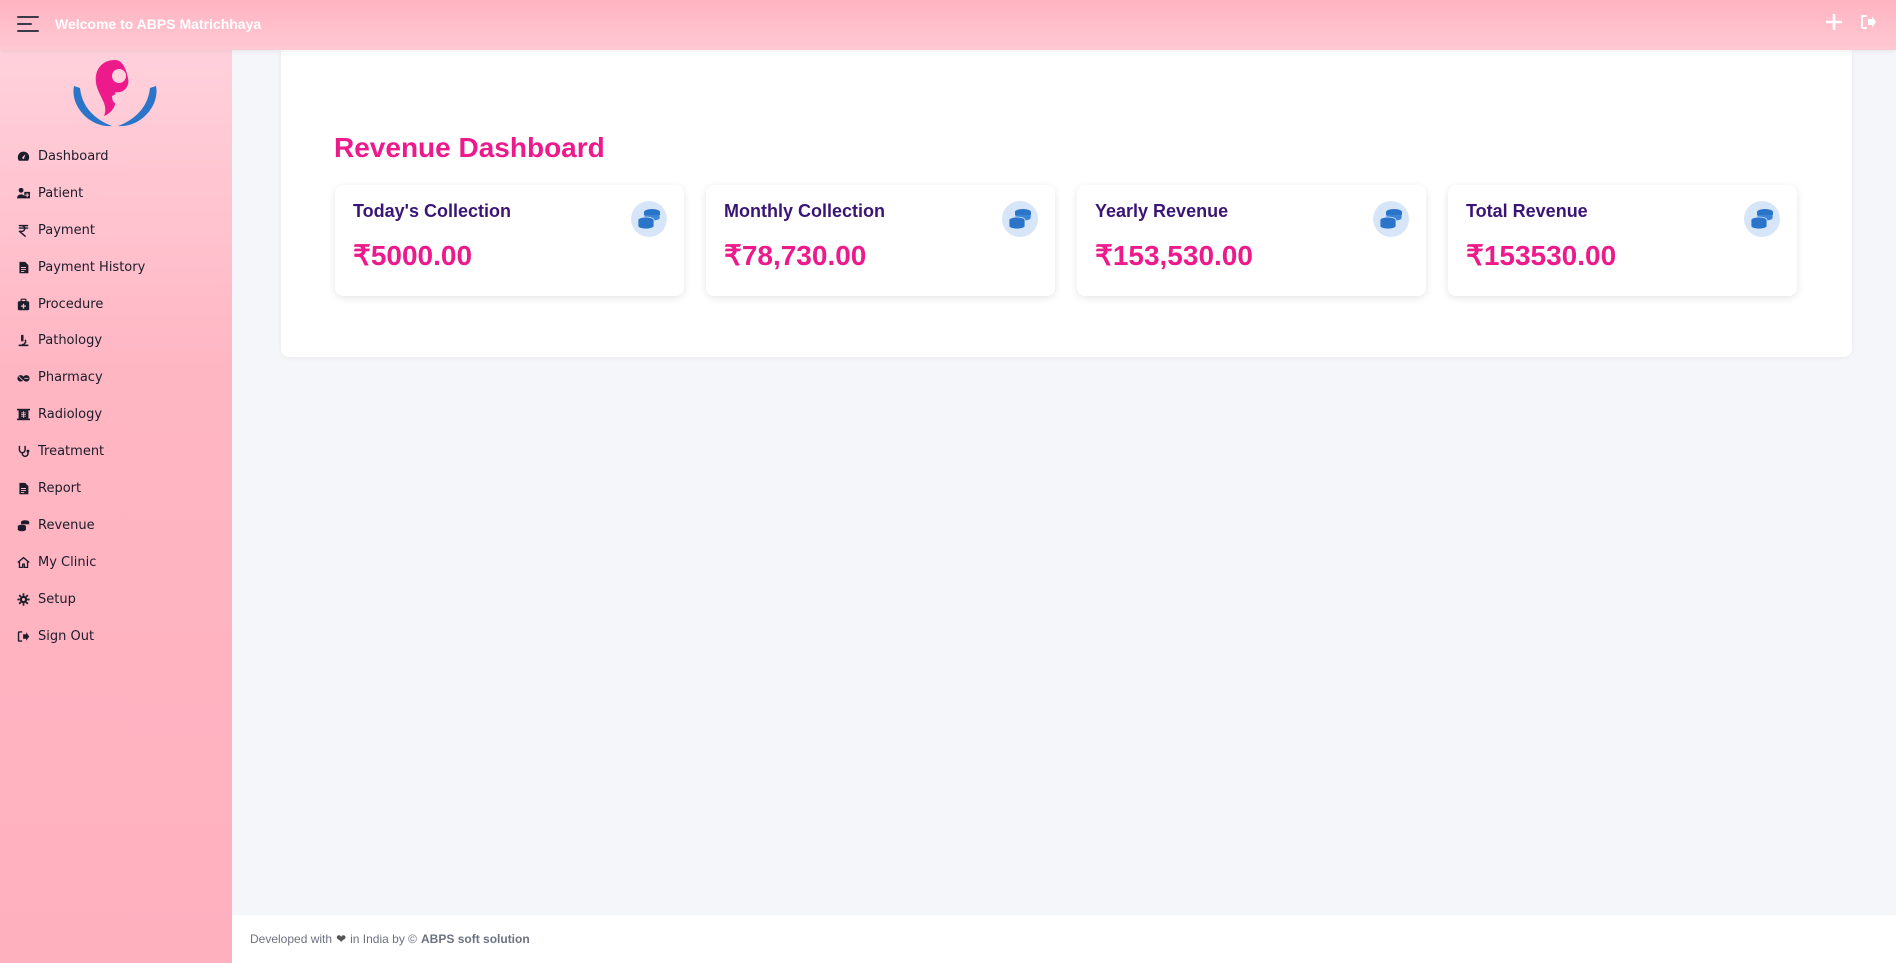  What do you see at coordinates (116, 156) in the screenshot?
I see `sidebar-item-dashboard: Dashboard` at bounding box center [116, 156].